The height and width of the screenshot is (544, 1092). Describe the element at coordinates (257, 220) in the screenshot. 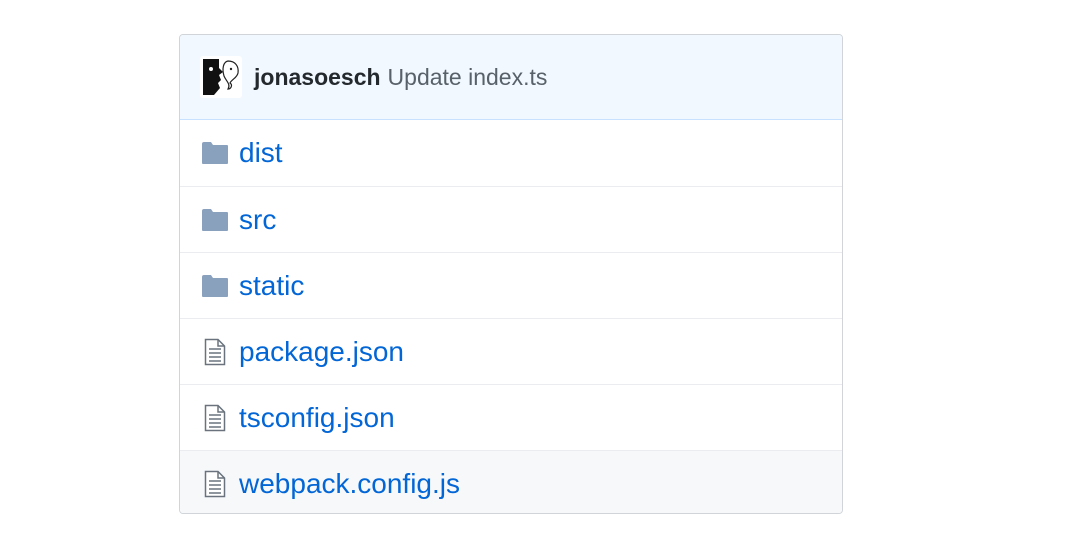

I see `folder-link: src` at that location.